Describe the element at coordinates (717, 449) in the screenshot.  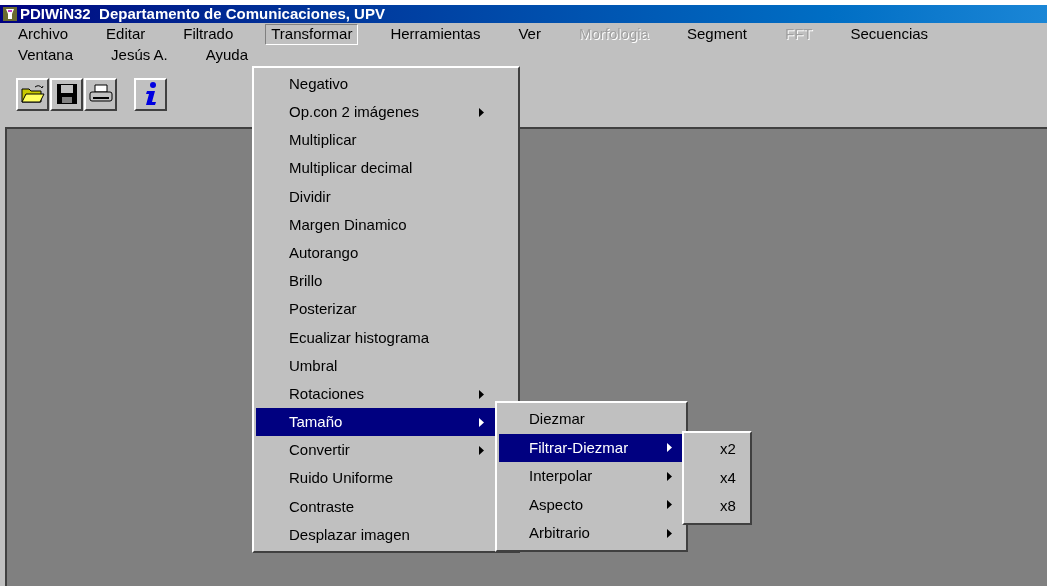
I see `menu-item: x2` at that location.